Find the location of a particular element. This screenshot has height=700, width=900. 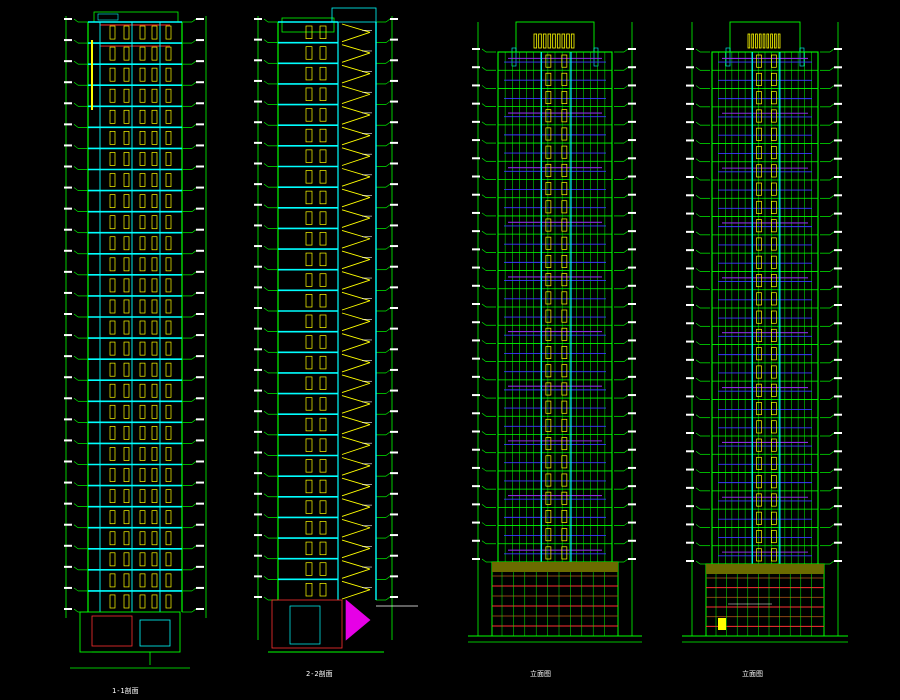

crown-pier is located at coordinates (728, 57).